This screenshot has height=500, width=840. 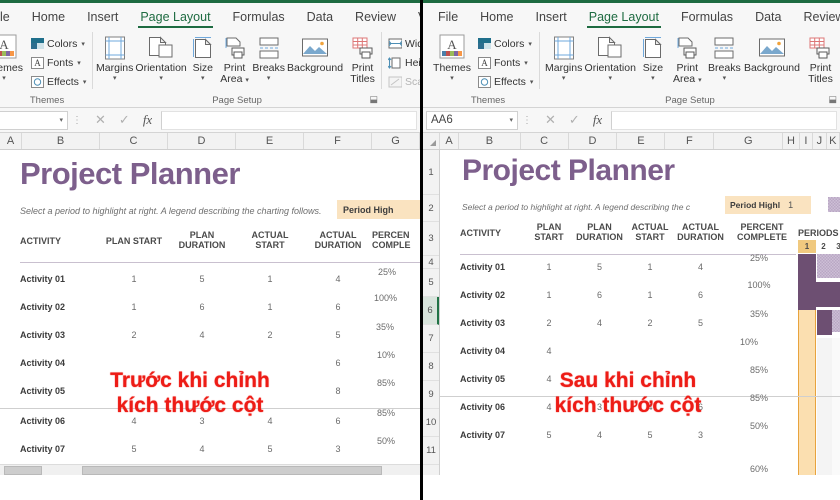 I want to click on table-row: Activity 06 4 3 4 6 85%, so click(x=210, y=424).